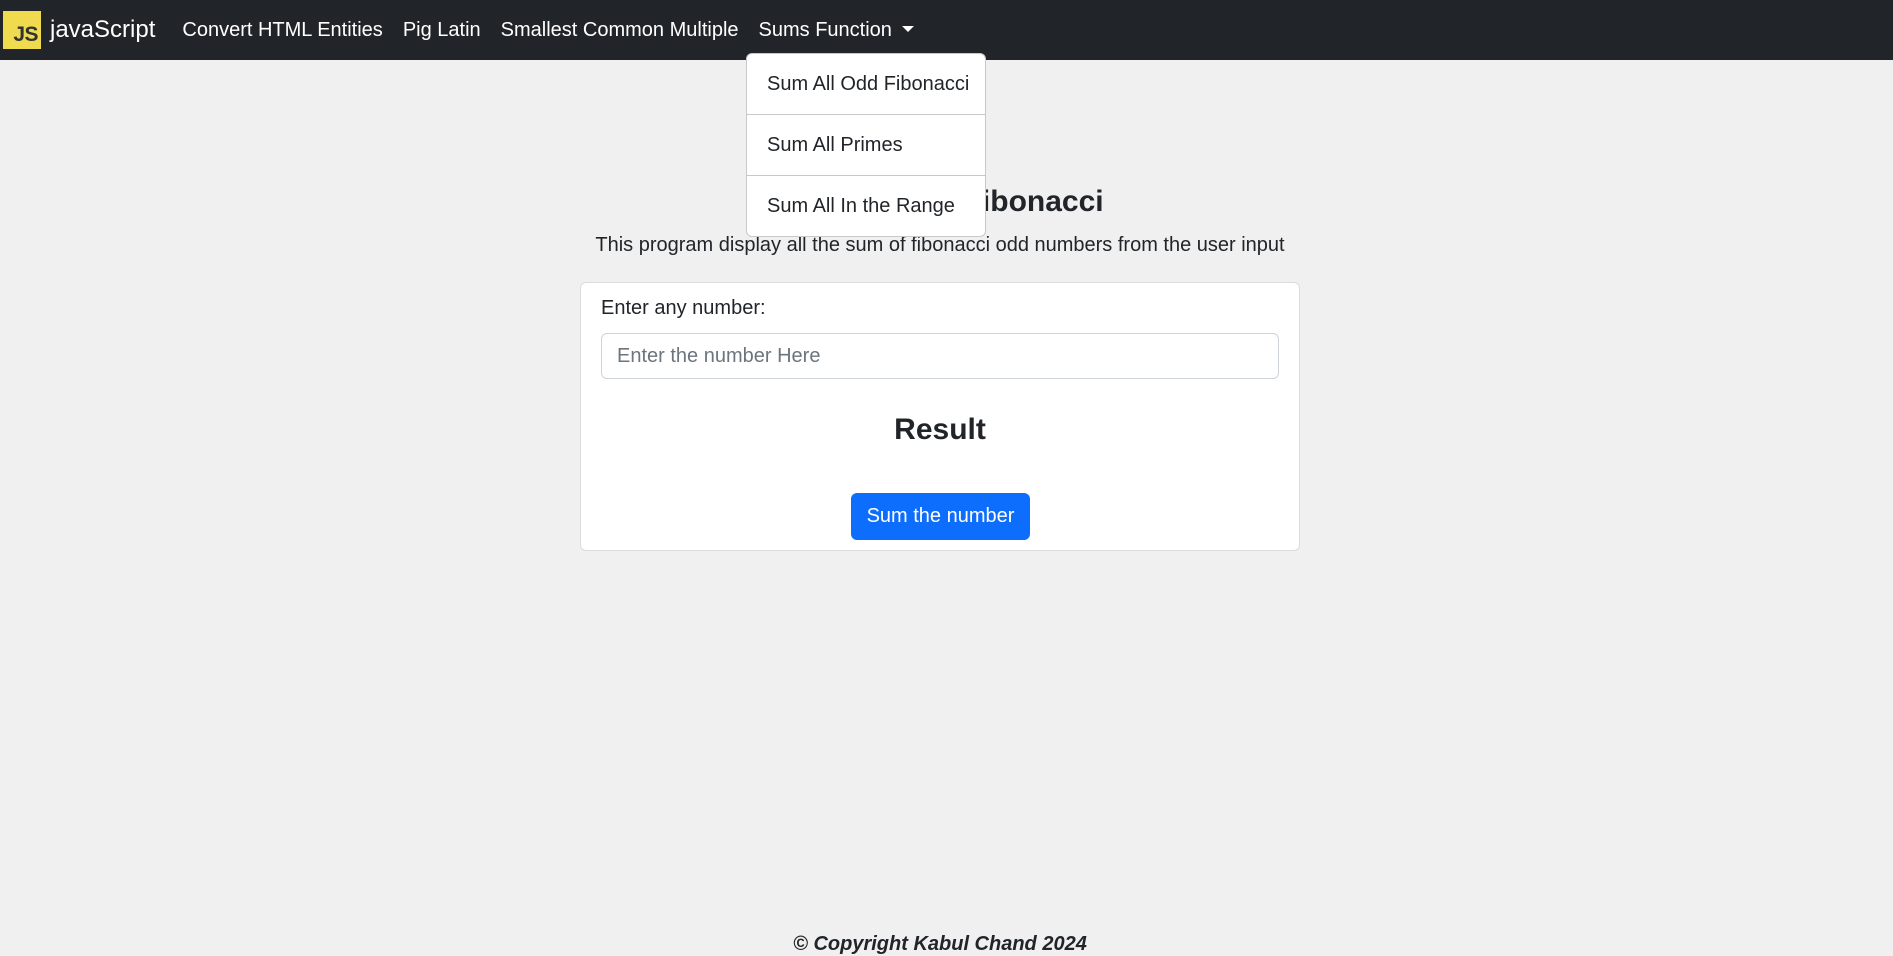 The image size is (1893, 956). Describe the element at coordinates (22, 30) in the screenshot. I see `javascript-logo-icon: JS` at that location.